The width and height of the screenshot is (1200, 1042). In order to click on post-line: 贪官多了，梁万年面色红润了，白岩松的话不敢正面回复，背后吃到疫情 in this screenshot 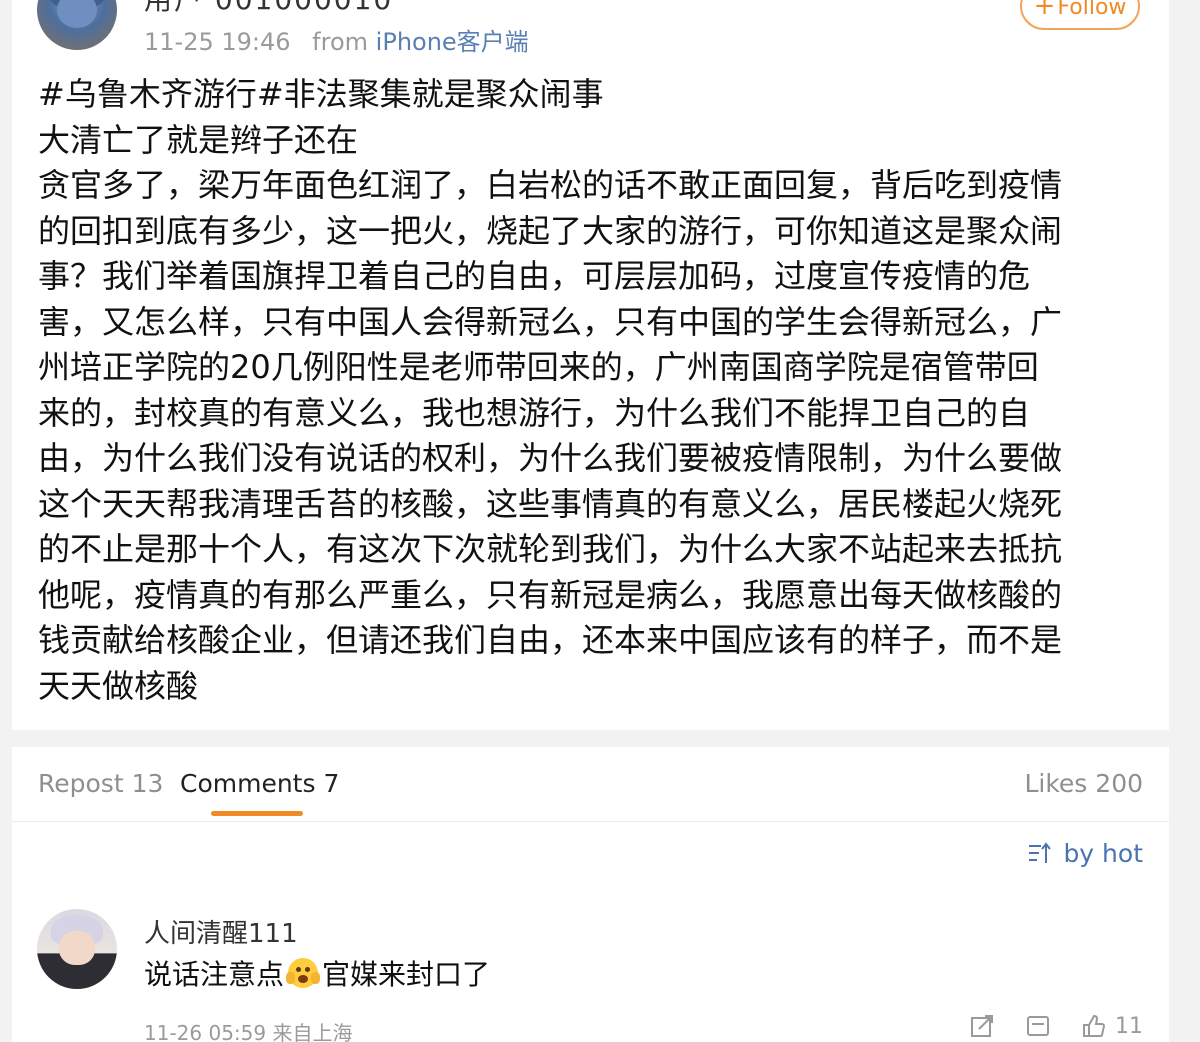, I will do `click(550, 185)`.